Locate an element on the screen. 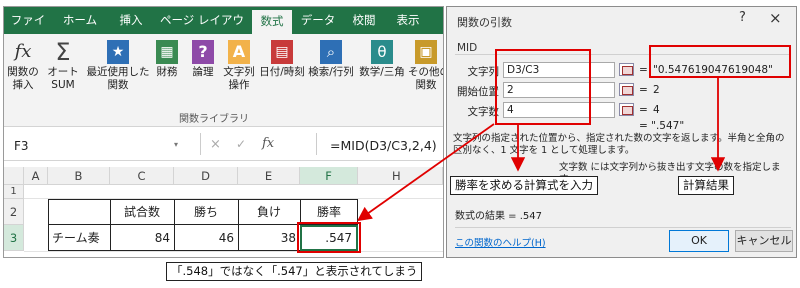  cell-c2: 試合数 is located at coordinates (142, 212).